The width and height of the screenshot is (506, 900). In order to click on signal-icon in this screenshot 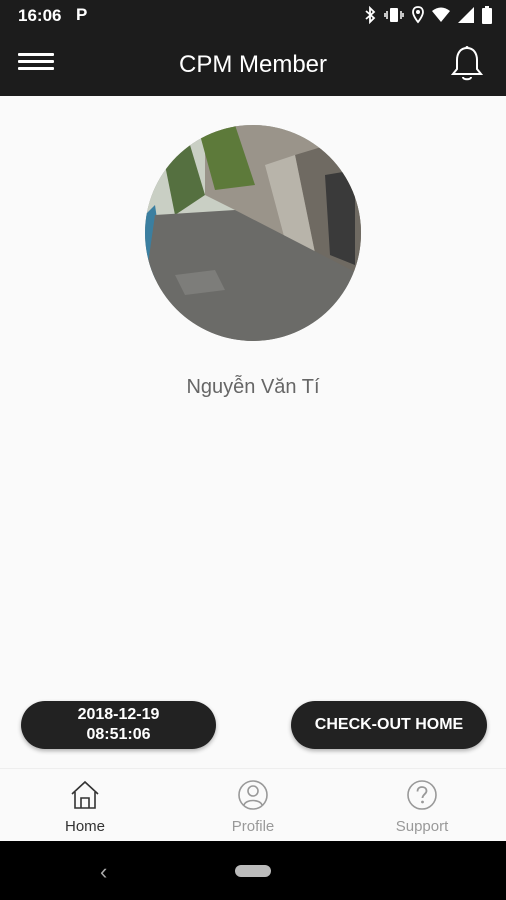, I will do `click(466, 15)`.